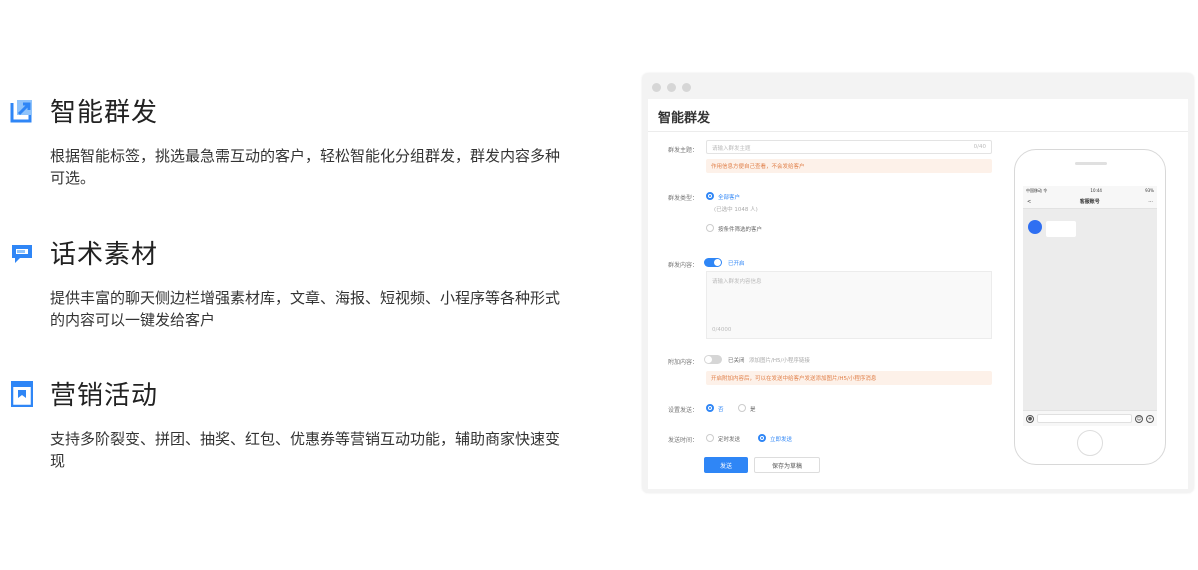 The height and width of the screenshot is (570, 1198). I want to click on attach-toggle-label: 已关闭, so click(736, 361).